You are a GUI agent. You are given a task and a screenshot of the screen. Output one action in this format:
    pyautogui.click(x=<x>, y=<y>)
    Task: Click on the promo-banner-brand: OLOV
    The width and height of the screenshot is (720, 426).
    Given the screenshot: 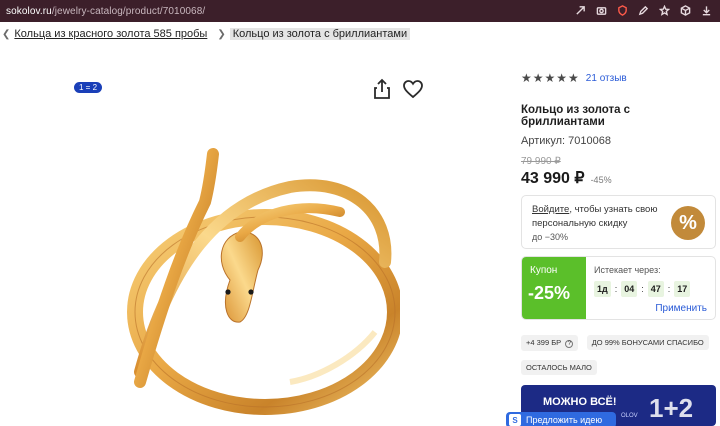 What is the action you would take?
    pyautogui.click(x=629, y=416)
    